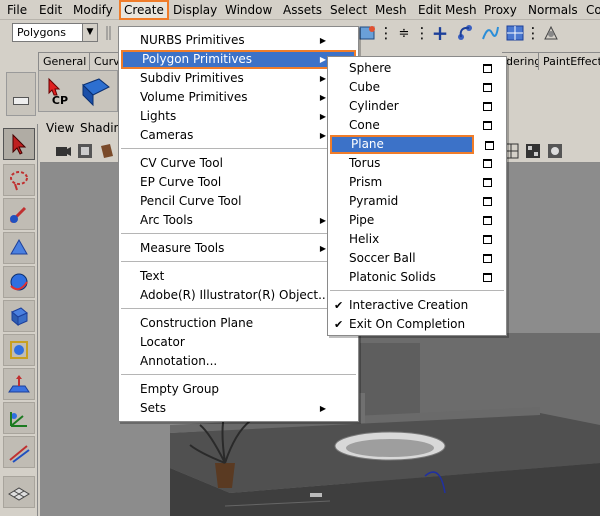 The image size is (600, 516). Describe the element at coordinates (417, 106) in the screenshot. I see `menu-item-cylinder: Cylinder` at that location.